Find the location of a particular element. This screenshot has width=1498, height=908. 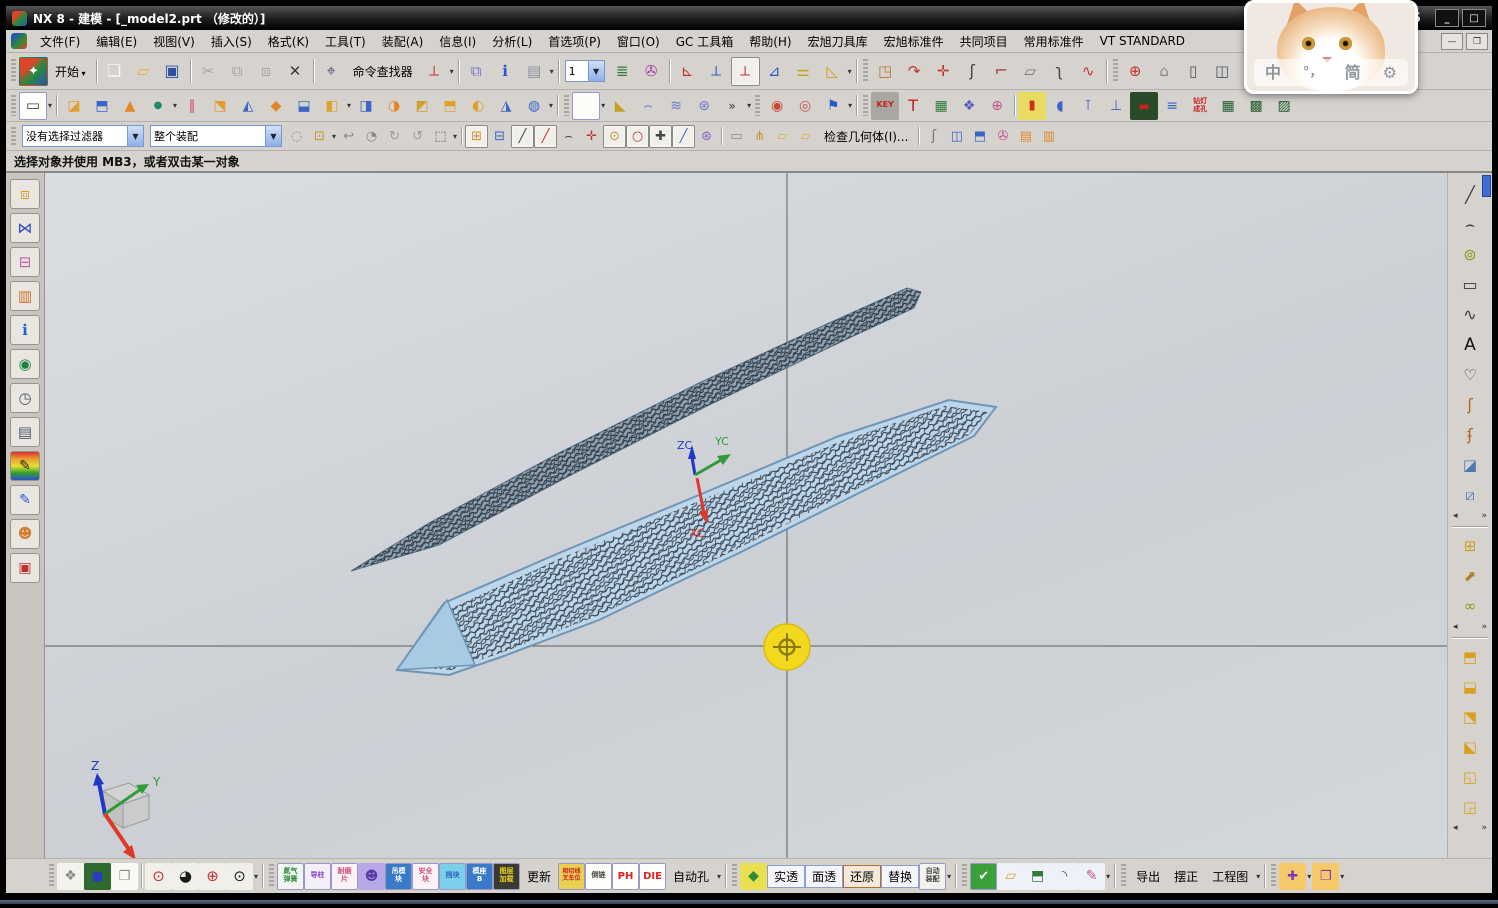

snap-view-icon: ⊾ is located at coordinates (687, 71).